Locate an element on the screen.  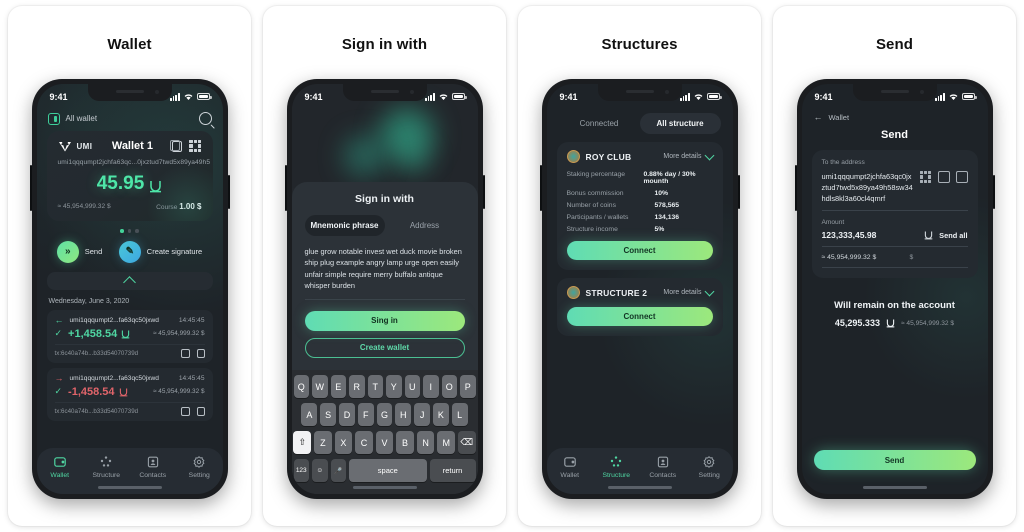
tab-all-structure: All structure is located at coordinates (680, 123).